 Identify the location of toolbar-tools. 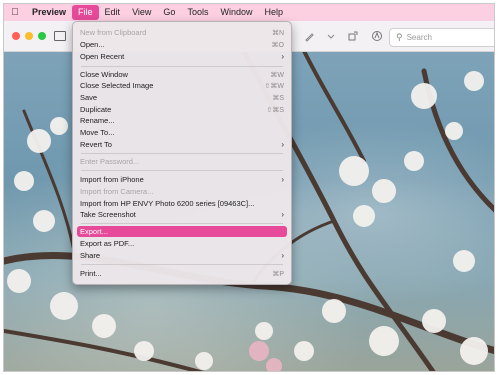
(343, 36).